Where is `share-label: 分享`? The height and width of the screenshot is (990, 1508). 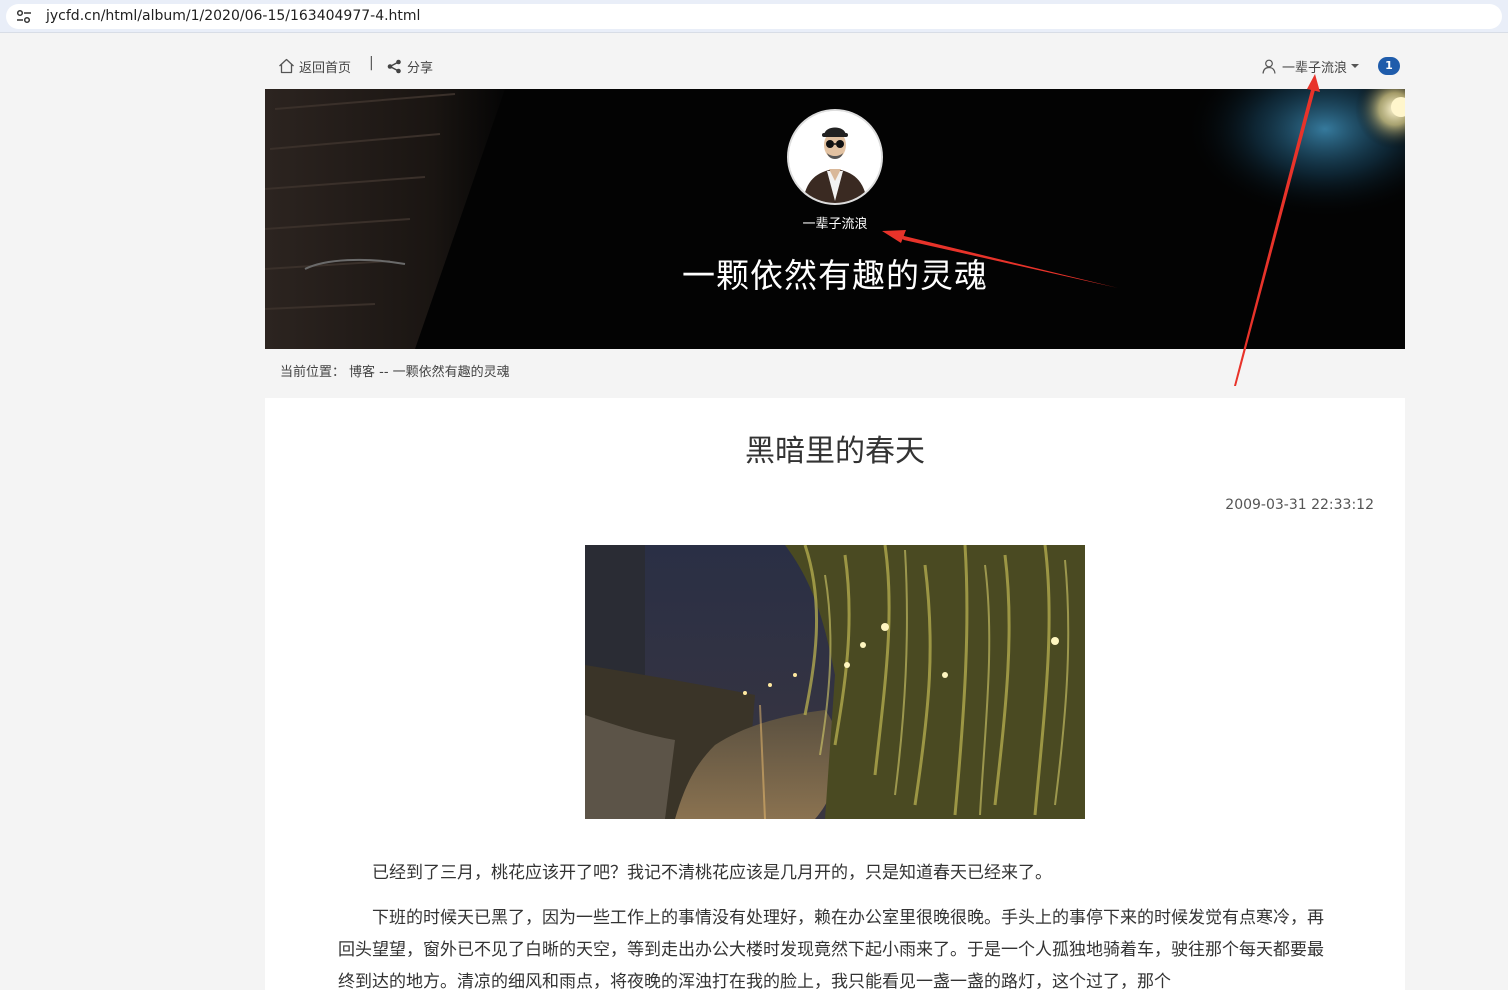
share-label: 分享 is located at coordinates (420, 68).